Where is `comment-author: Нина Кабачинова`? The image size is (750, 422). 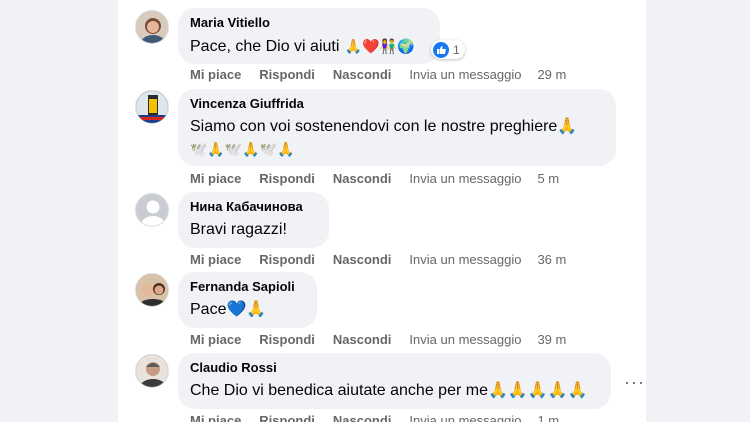
comment-author: Нина Кабачинова is located at coordinates (253, 207).